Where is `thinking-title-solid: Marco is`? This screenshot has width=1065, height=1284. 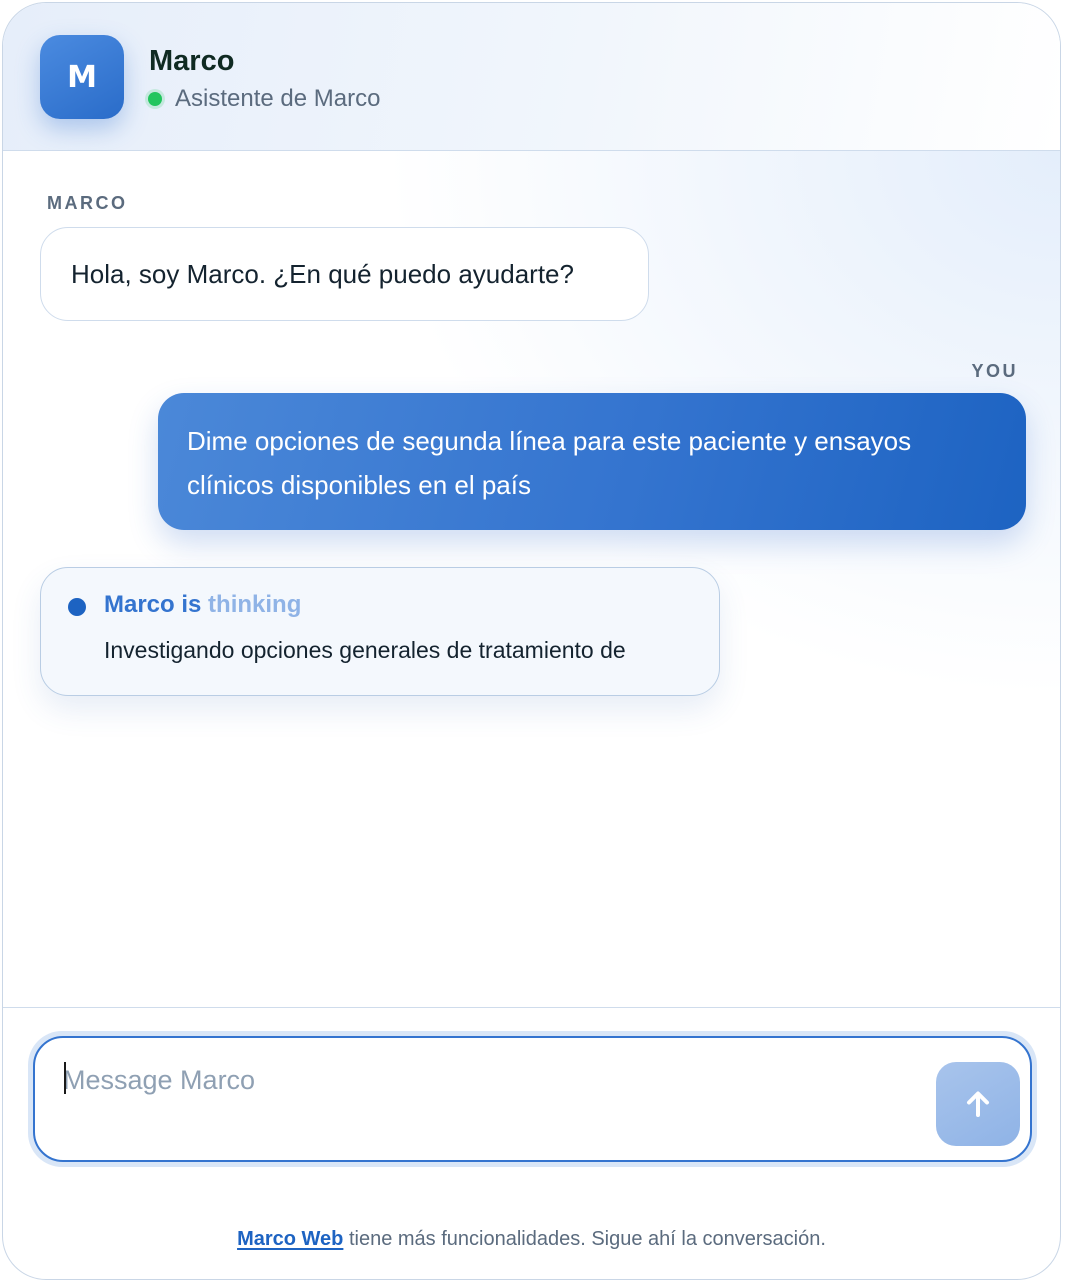
thinking-title-solid: Marco is is located at coordinates (153, 604).